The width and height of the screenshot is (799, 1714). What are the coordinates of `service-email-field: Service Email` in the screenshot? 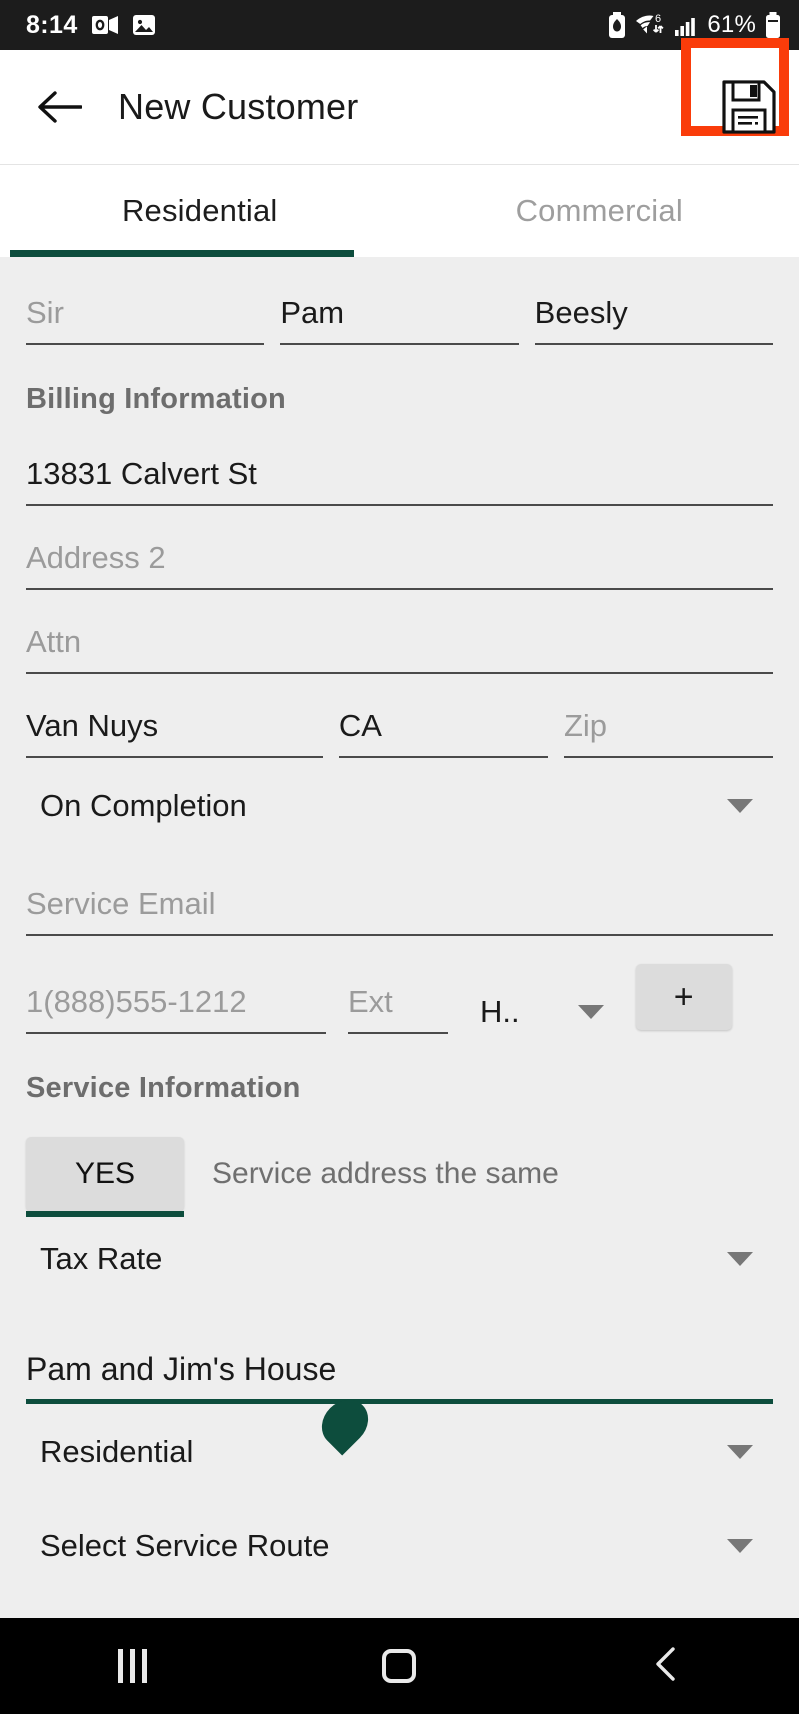 It's located at (399, 894).